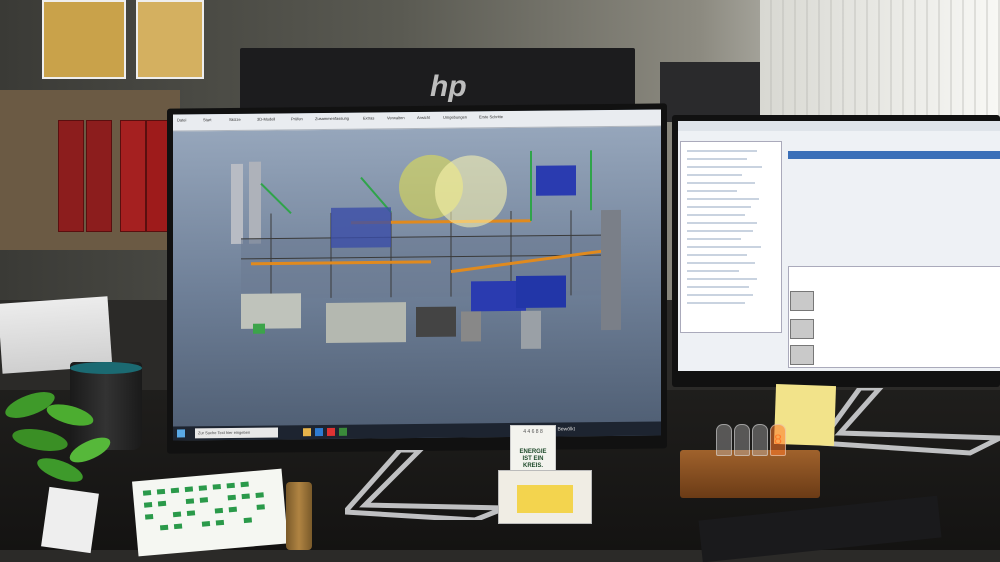 The height and width of the screenshot is (562, 1000). What do you see at coordinates (894, 155) in the screenshot?
I see `panel-header` at bounding box center [894, 155].